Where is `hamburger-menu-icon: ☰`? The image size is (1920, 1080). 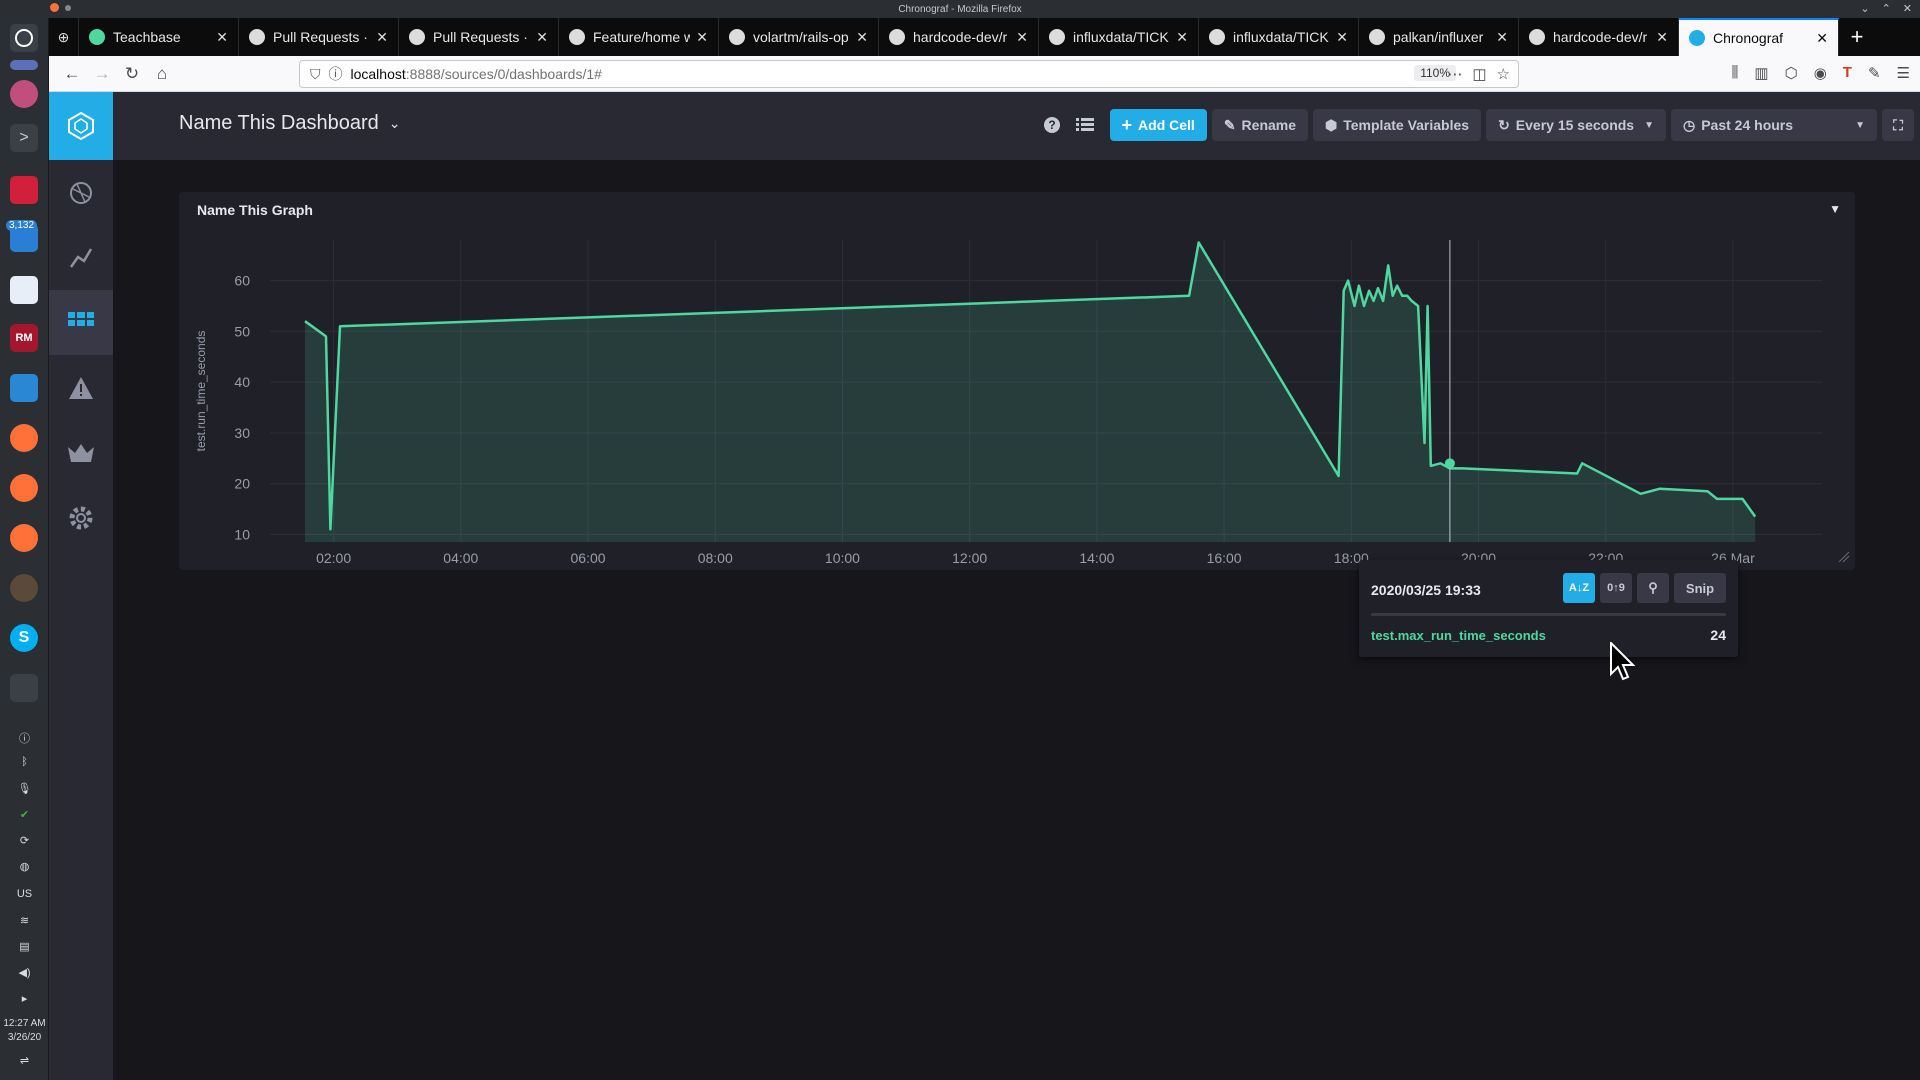
hamburger-menu-icon: ☰ is located at coordinates (1903, 73).